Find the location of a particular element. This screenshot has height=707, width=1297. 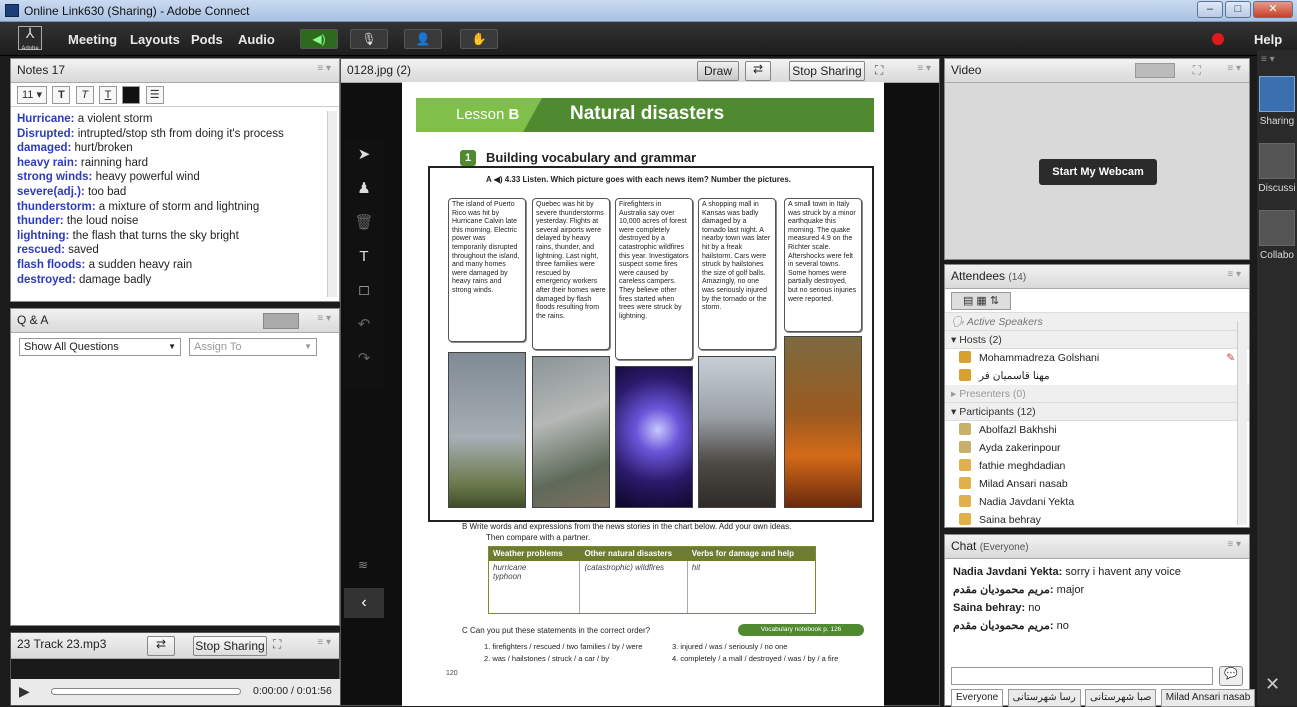

track-progress-bar is located at coordinates (146, 691).